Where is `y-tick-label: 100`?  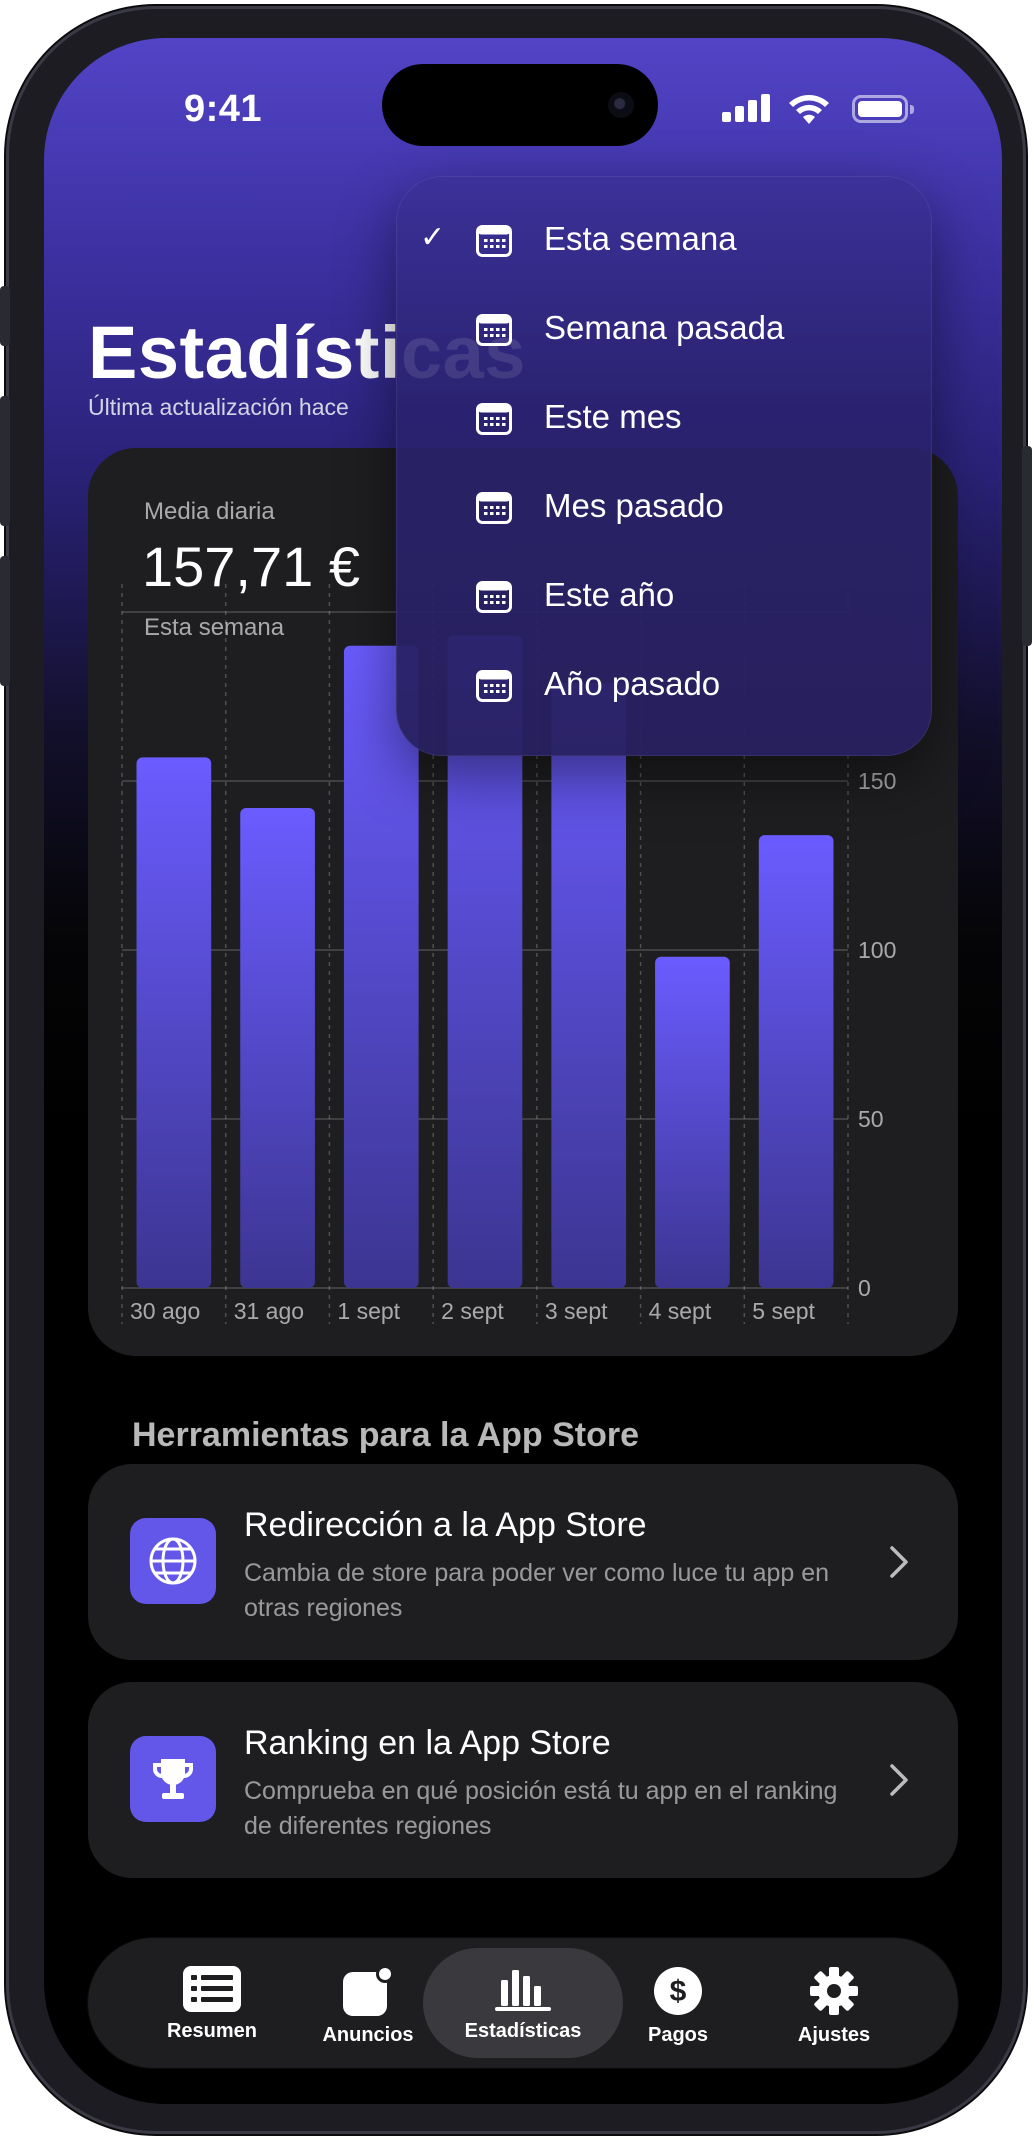 y-tick-label: 100 is located at coordinates (877, 950).